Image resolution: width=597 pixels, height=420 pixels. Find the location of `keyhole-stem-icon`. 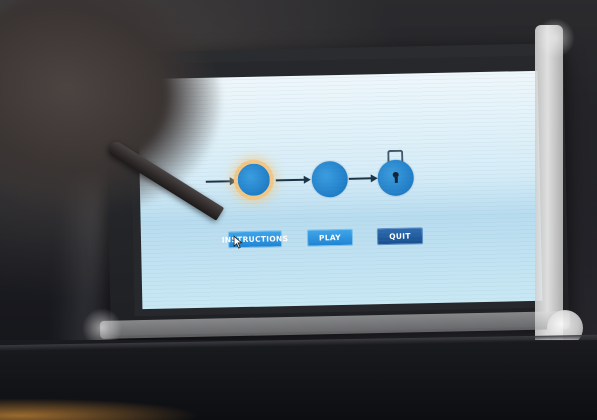

keyhole-stem-icon is located at coordinates (396, 179).